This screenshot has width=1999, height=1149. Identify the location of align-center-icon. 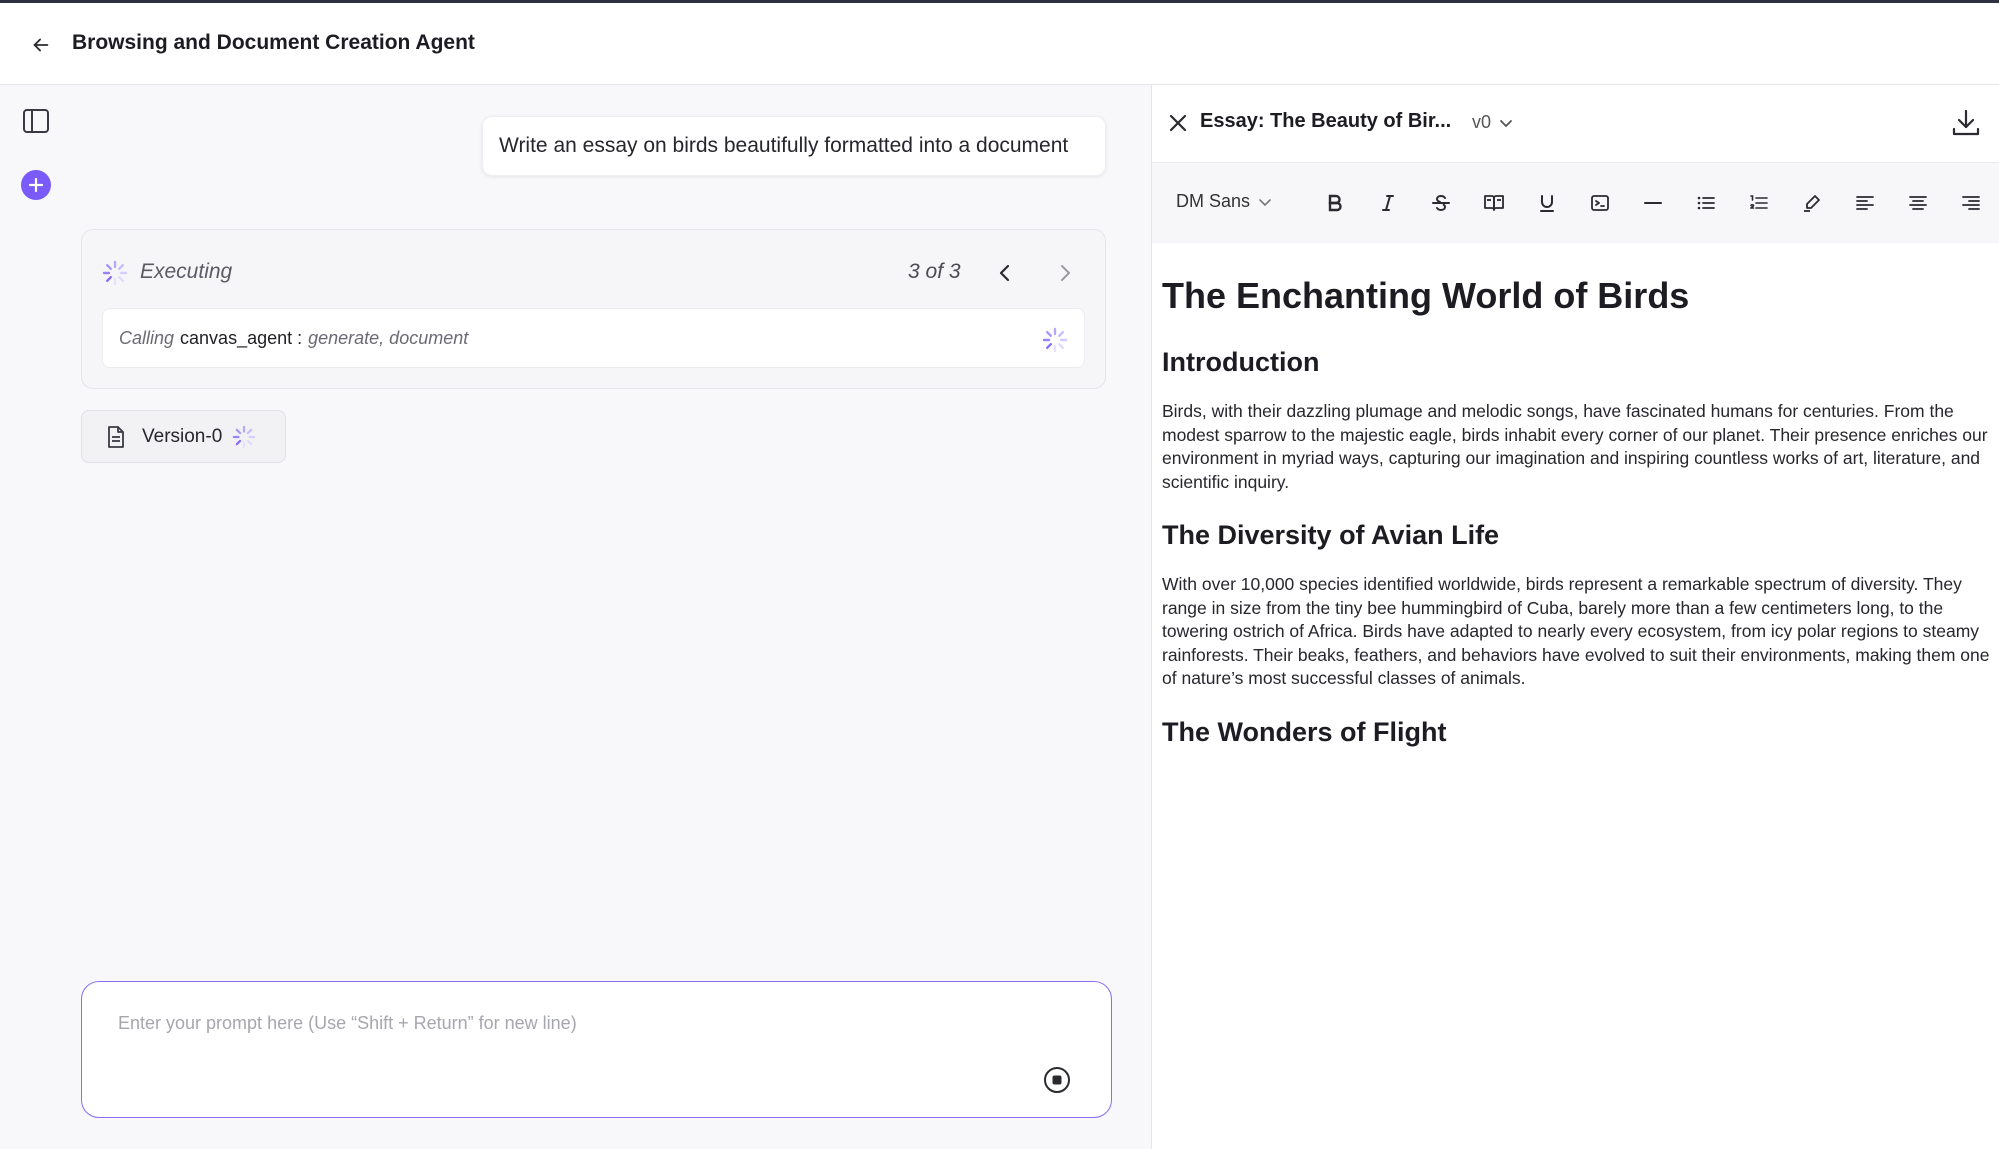
(1918, 203).